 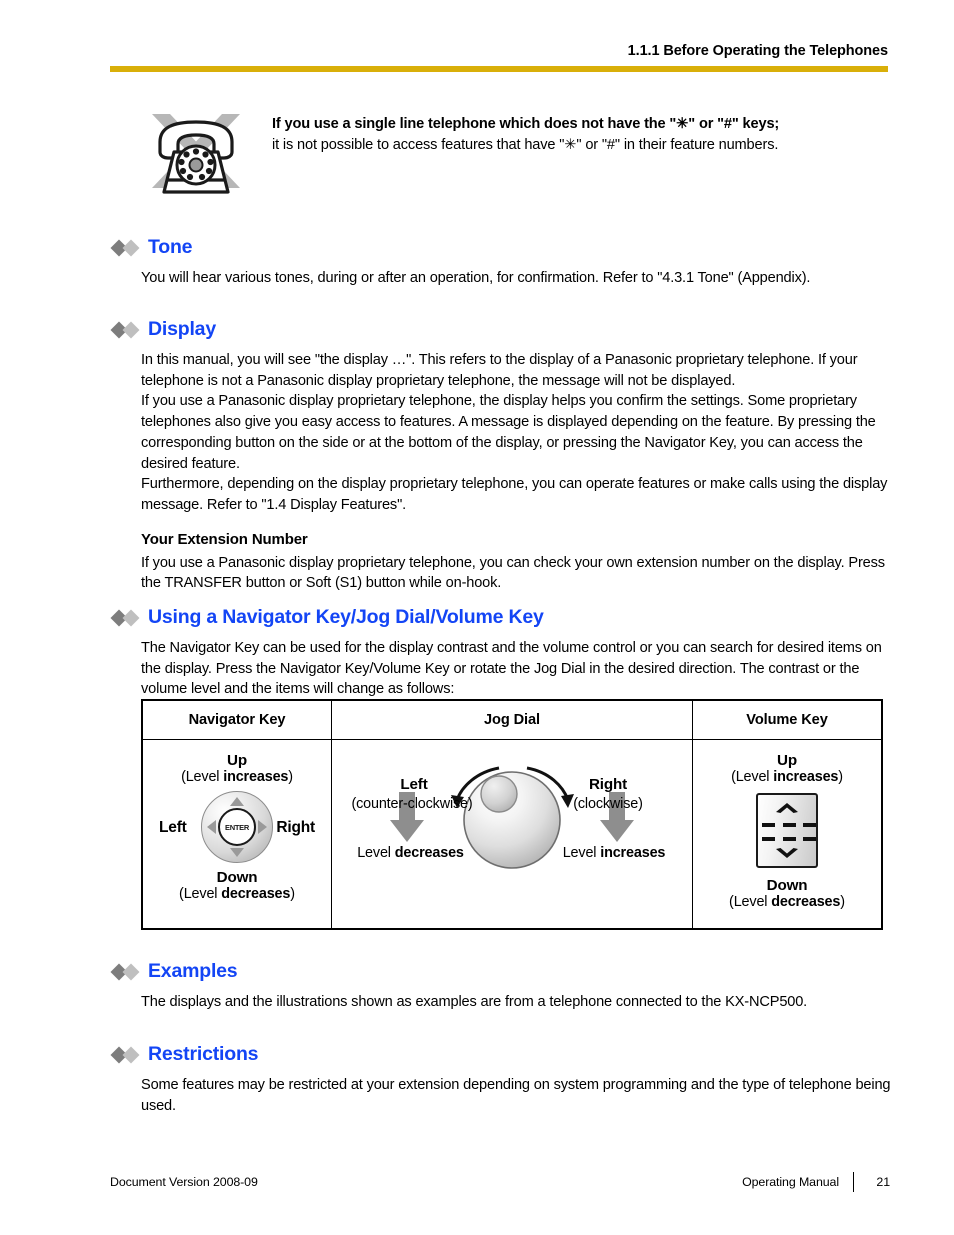 What do you see at coordinates (787, 902) in the screenshot?
I see `volume-down-sublabel: (Level decreases)` at bounding box center [787, 902].